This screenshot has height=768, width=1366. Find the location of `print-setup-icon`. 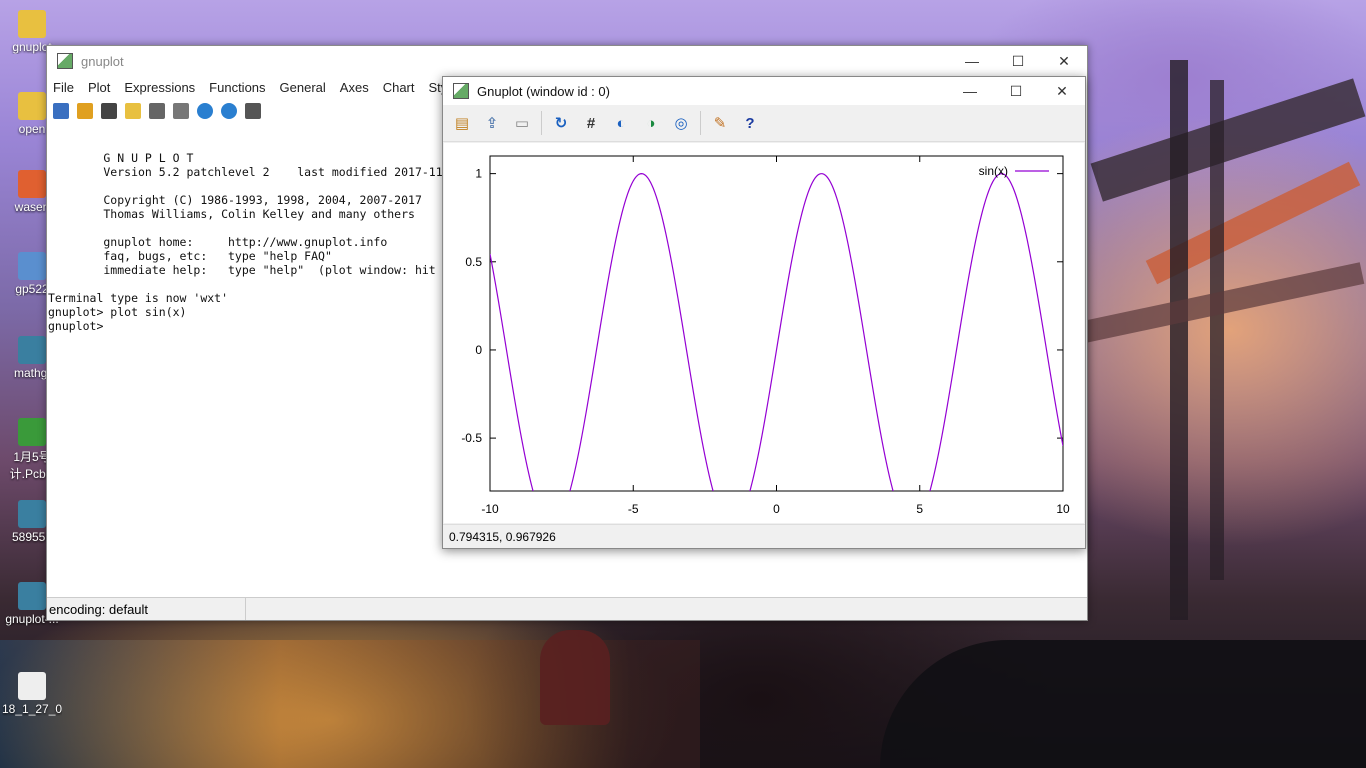

print-setup-icon is located at coordinates (181, 111).